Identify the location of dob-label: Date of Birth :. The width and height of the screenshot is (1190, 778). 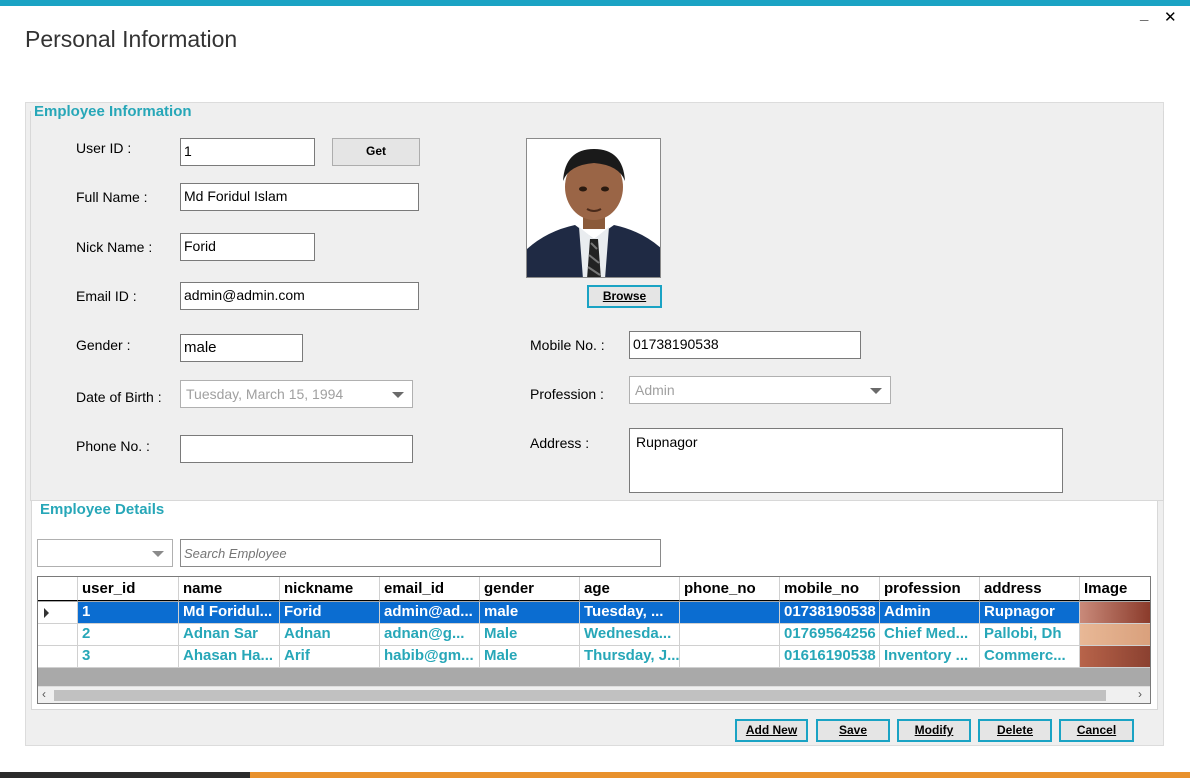
(119, 397).